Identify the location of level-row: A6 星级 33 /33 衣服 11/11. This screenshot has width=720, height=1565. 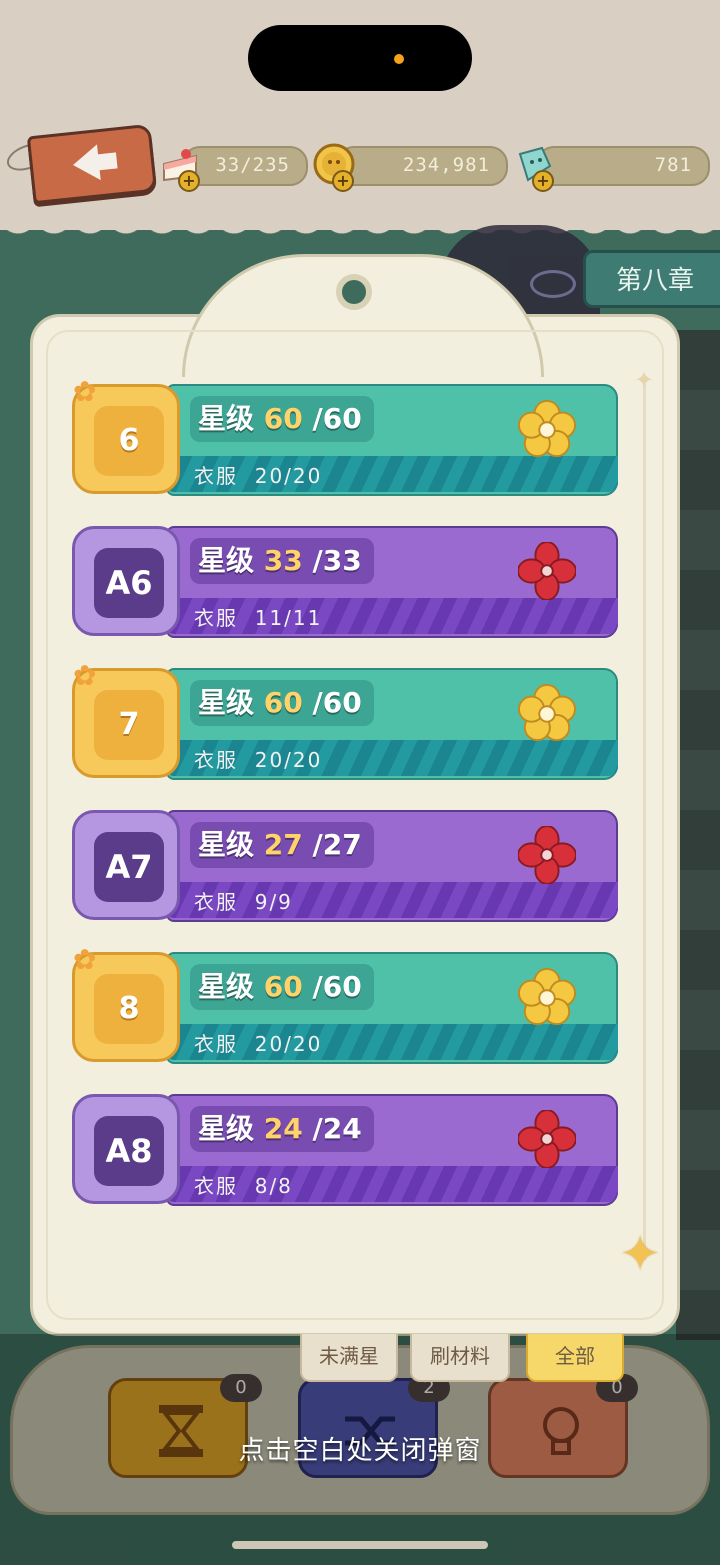
(345, 583).